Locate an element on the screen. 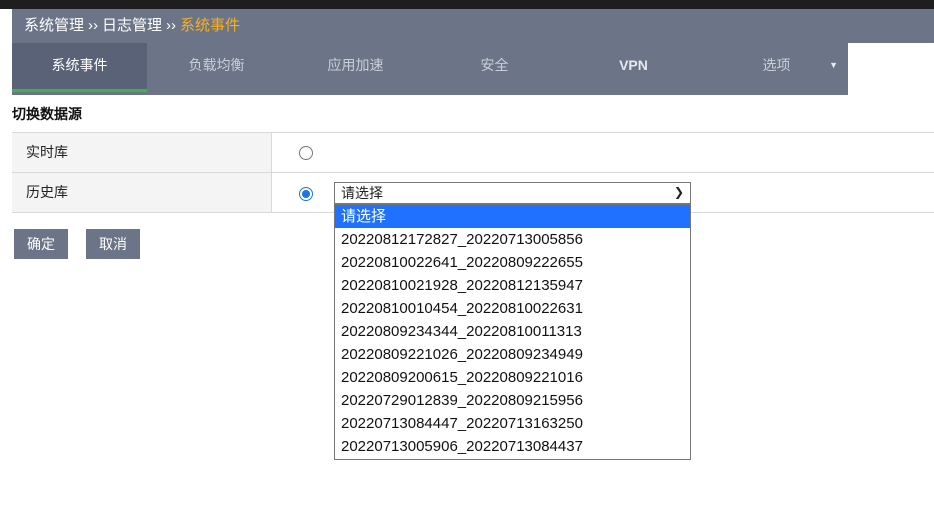 Image resolution: width=934 pixels, height=525 pixels. tab-options: 选项 ▼ is located at coordinates (776, 67).